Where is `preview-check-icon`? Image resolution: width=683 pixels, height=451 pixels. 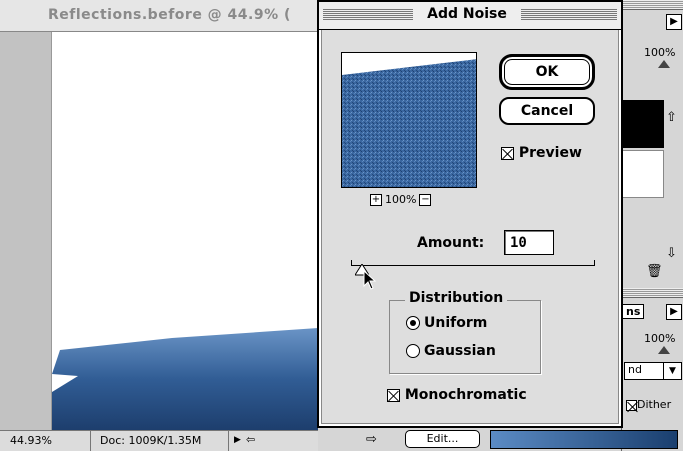
preview-check-icon is located at coordinates (507, 153).